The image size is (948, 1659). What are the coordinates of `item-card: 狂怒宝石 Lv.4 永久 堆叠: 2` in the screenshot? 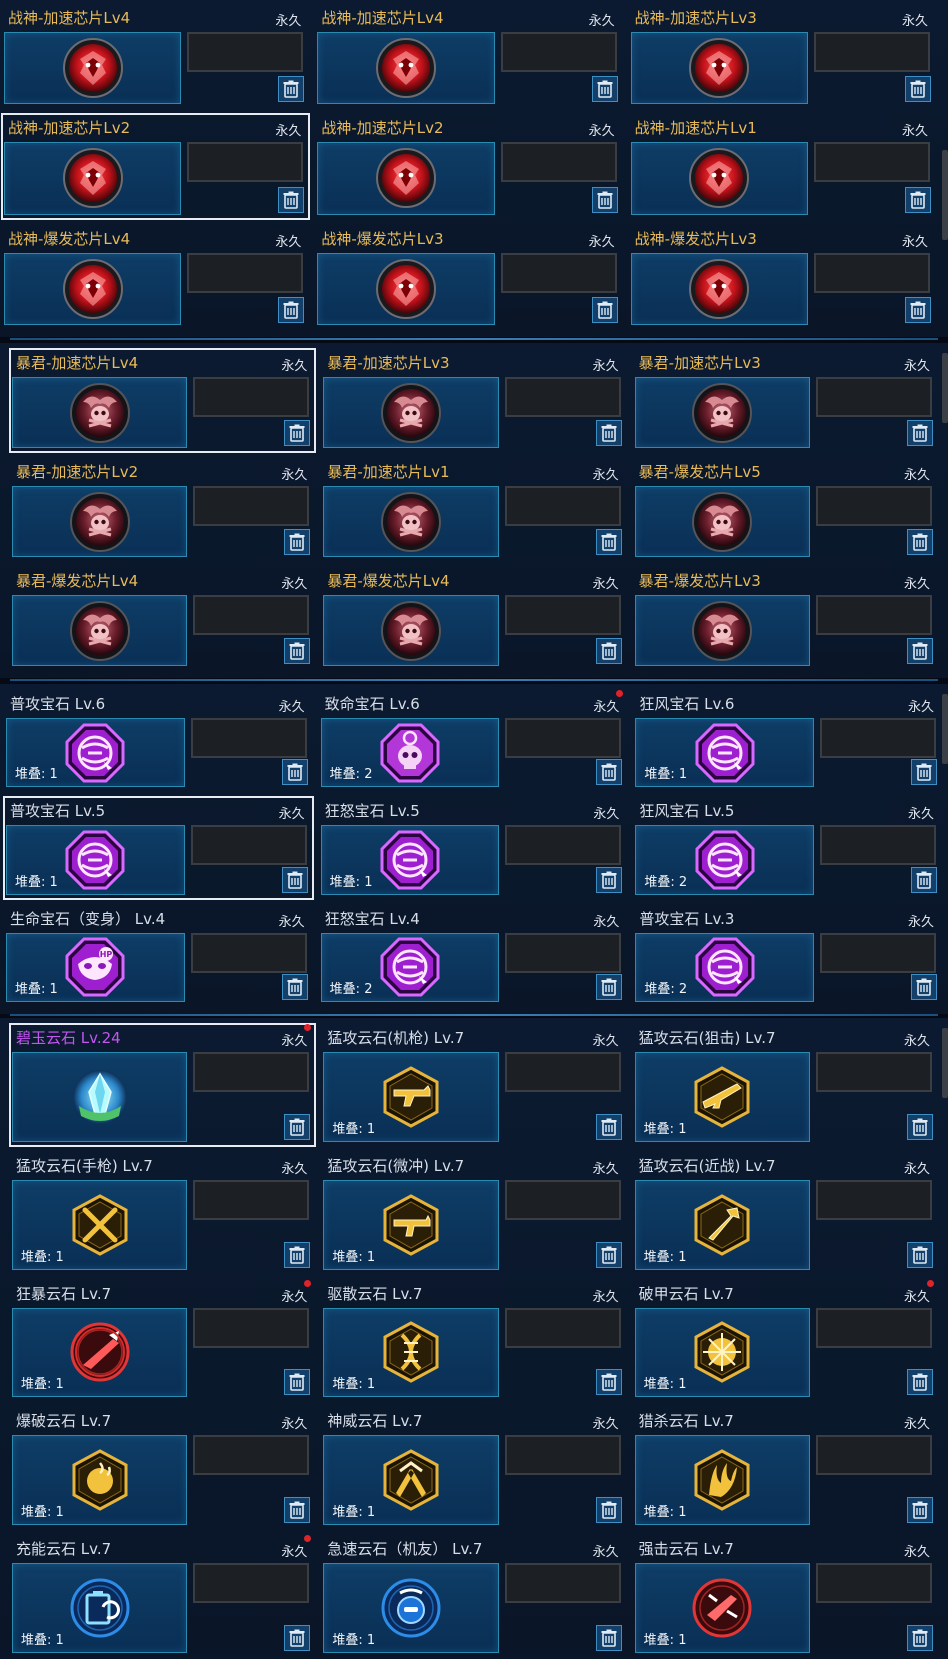 It's located at (473, 955).